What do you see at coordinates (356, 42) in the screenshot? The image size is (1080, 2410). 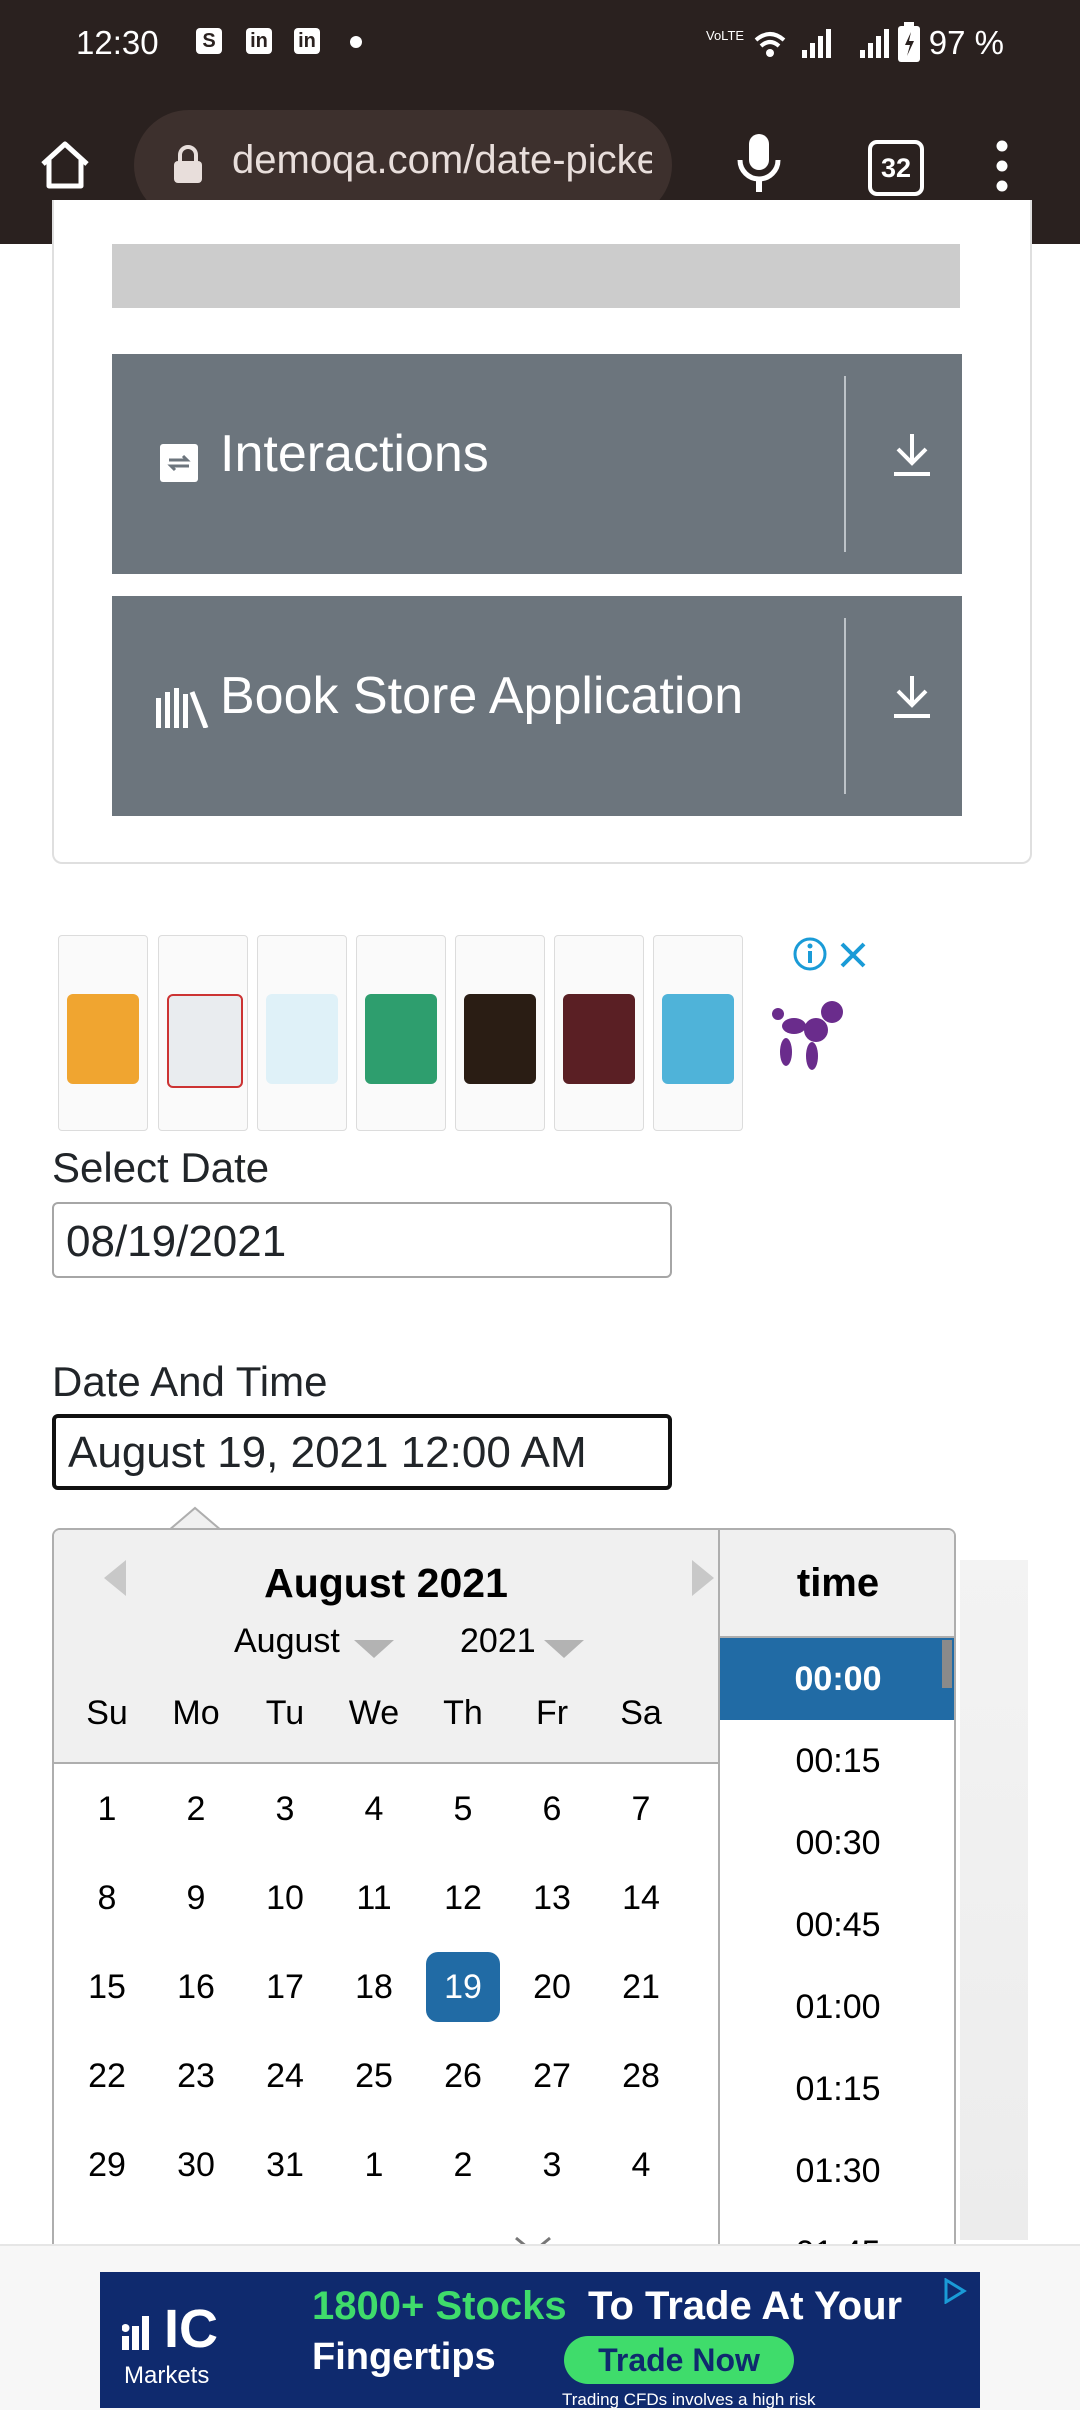 I see `more-notifications-dot-icon` at bounding box center [356, 42].